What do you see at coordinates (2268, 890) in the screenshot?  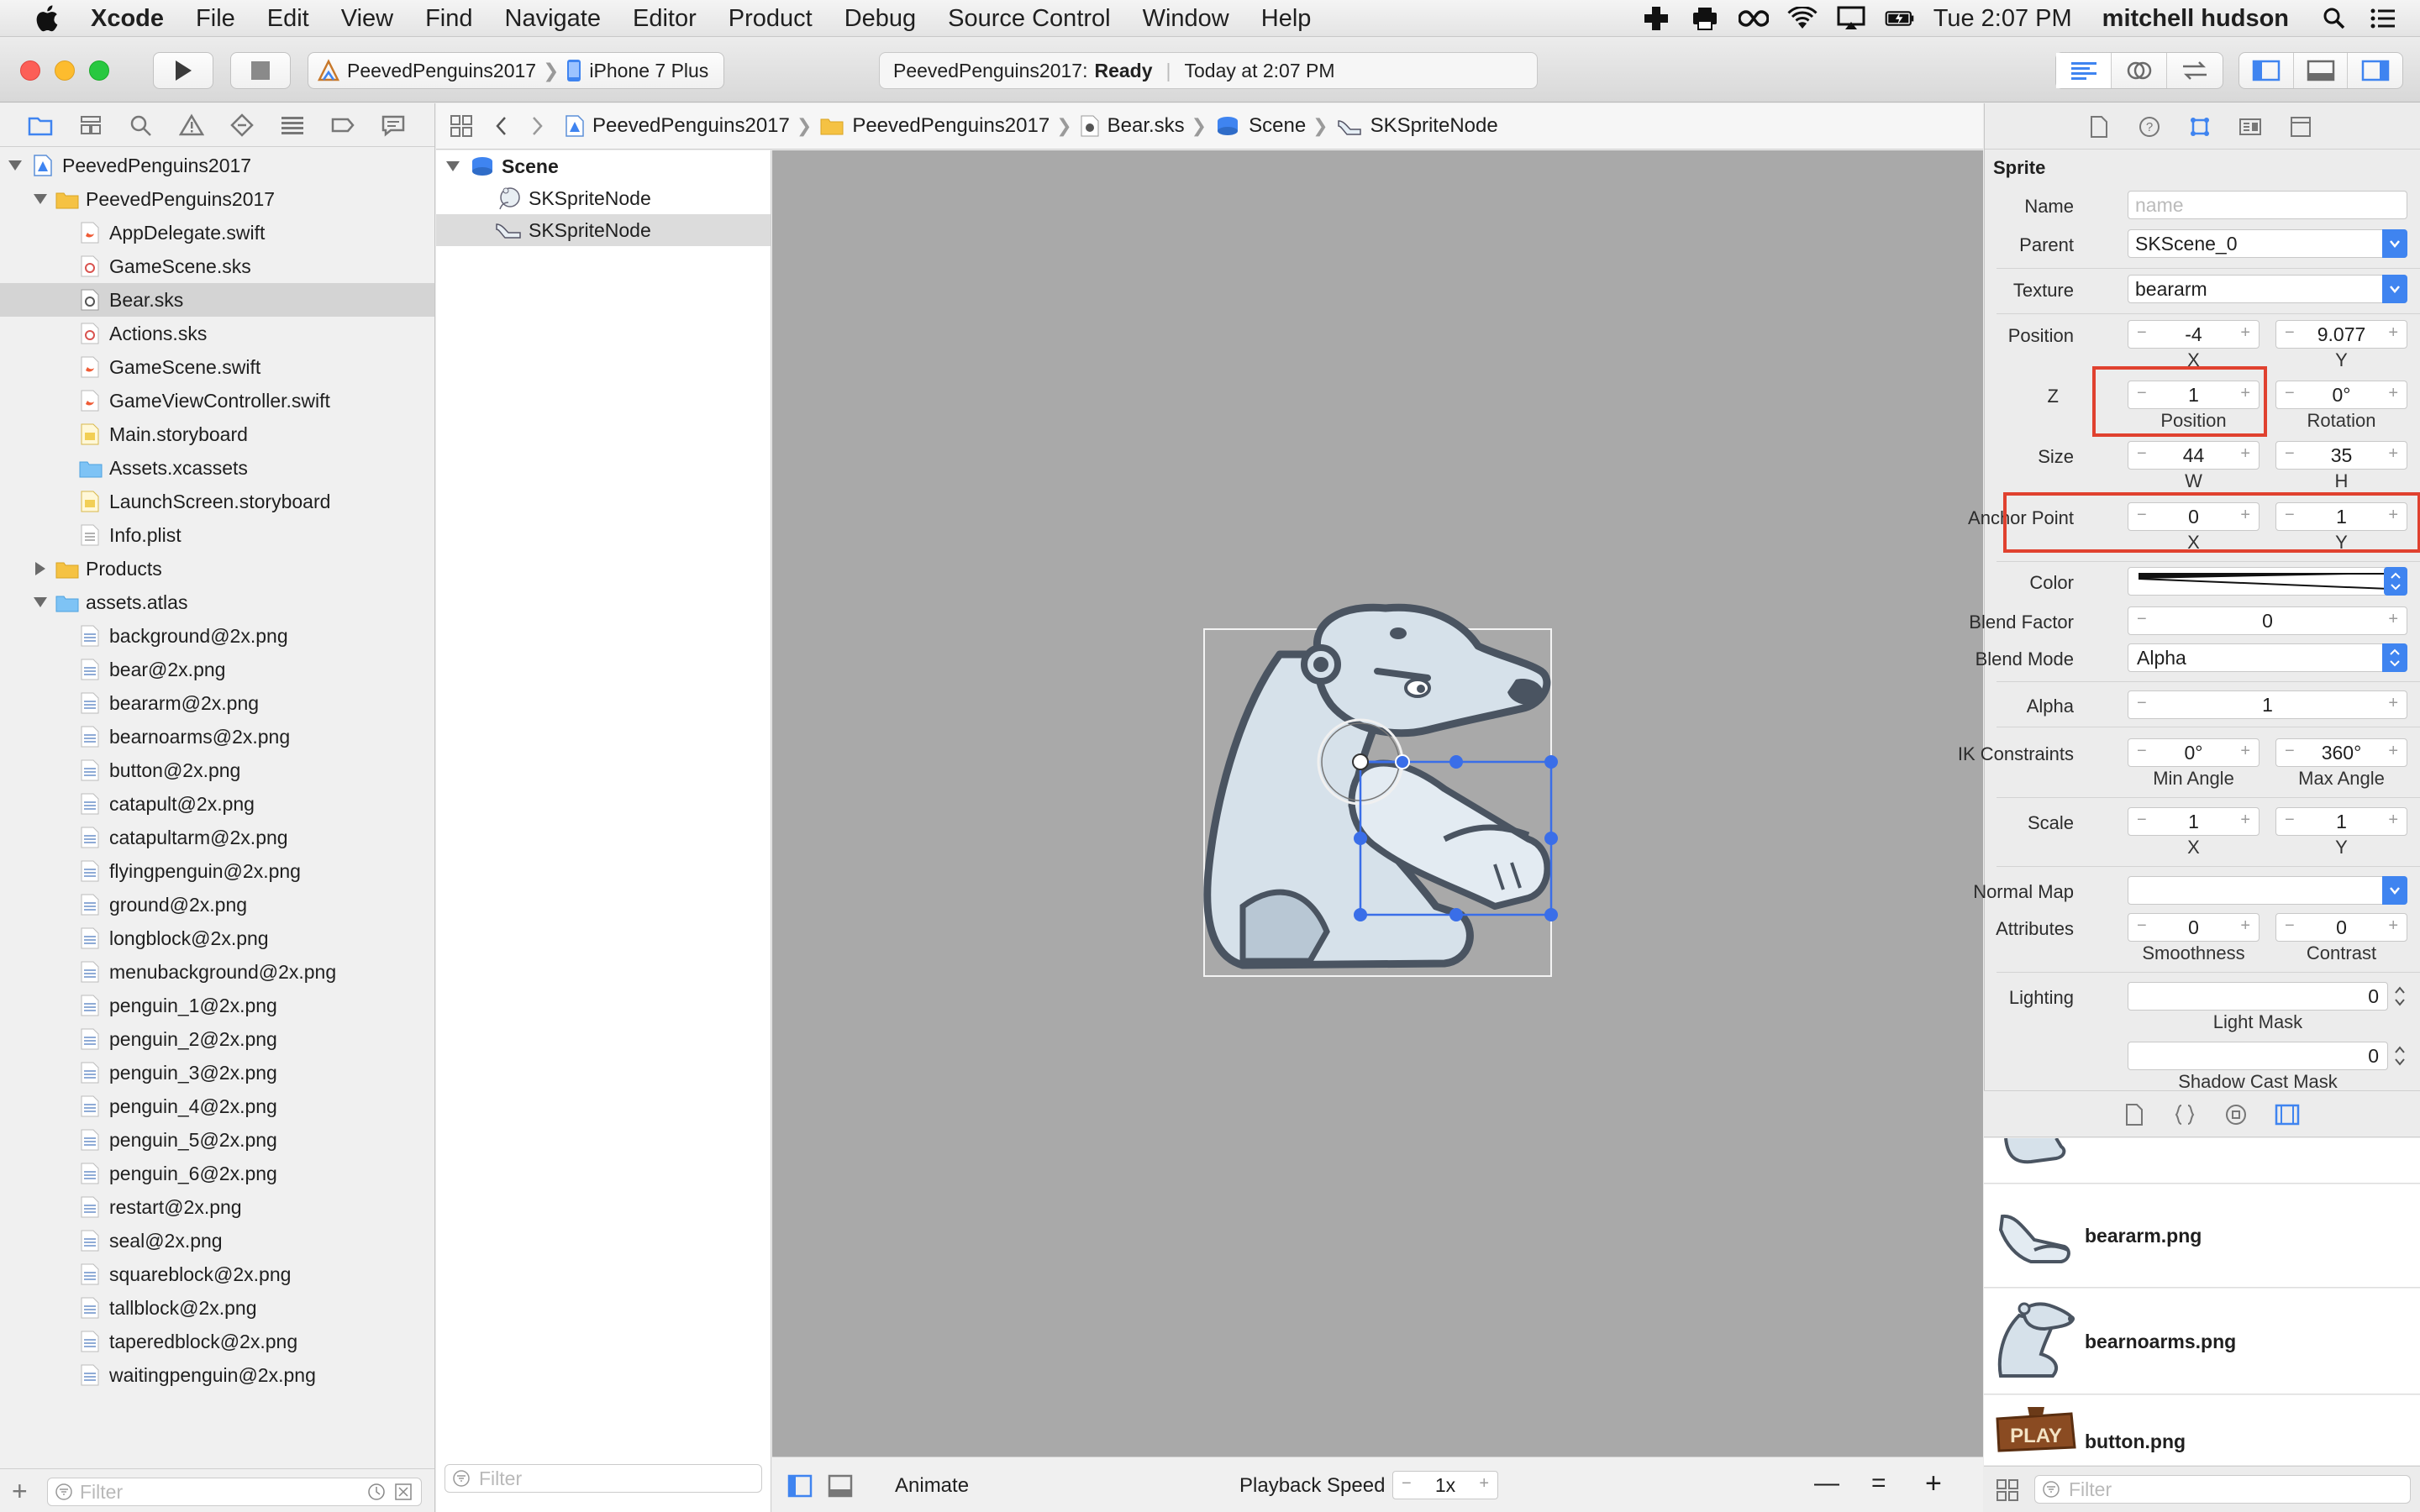 I see `normal-map-popup` at bounding box center [2268, 890].